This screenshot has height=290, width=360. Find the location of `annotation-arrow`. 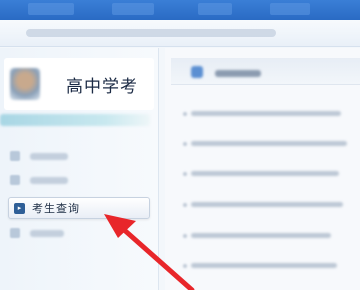

annotation-arrow is located at coordinates (149, 252).